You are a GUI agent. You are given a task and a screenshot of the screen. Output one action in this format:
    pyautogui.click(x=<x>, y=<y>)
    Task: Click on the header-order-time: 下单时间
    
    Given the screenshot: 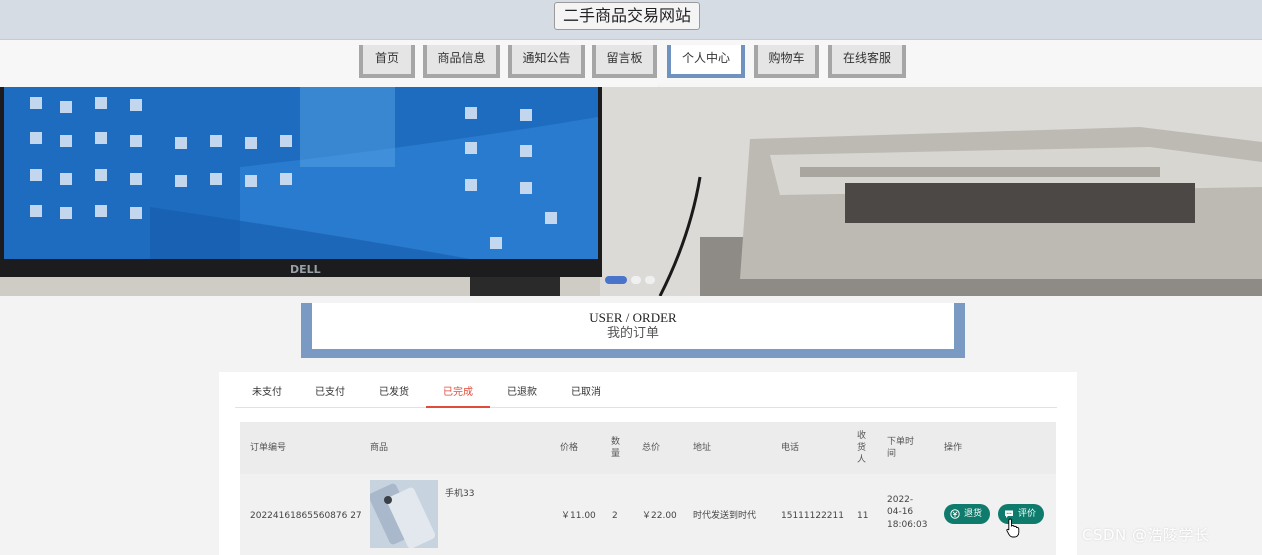 What is the action you would take?
    pyautogui.click(x=901, y=448)
    